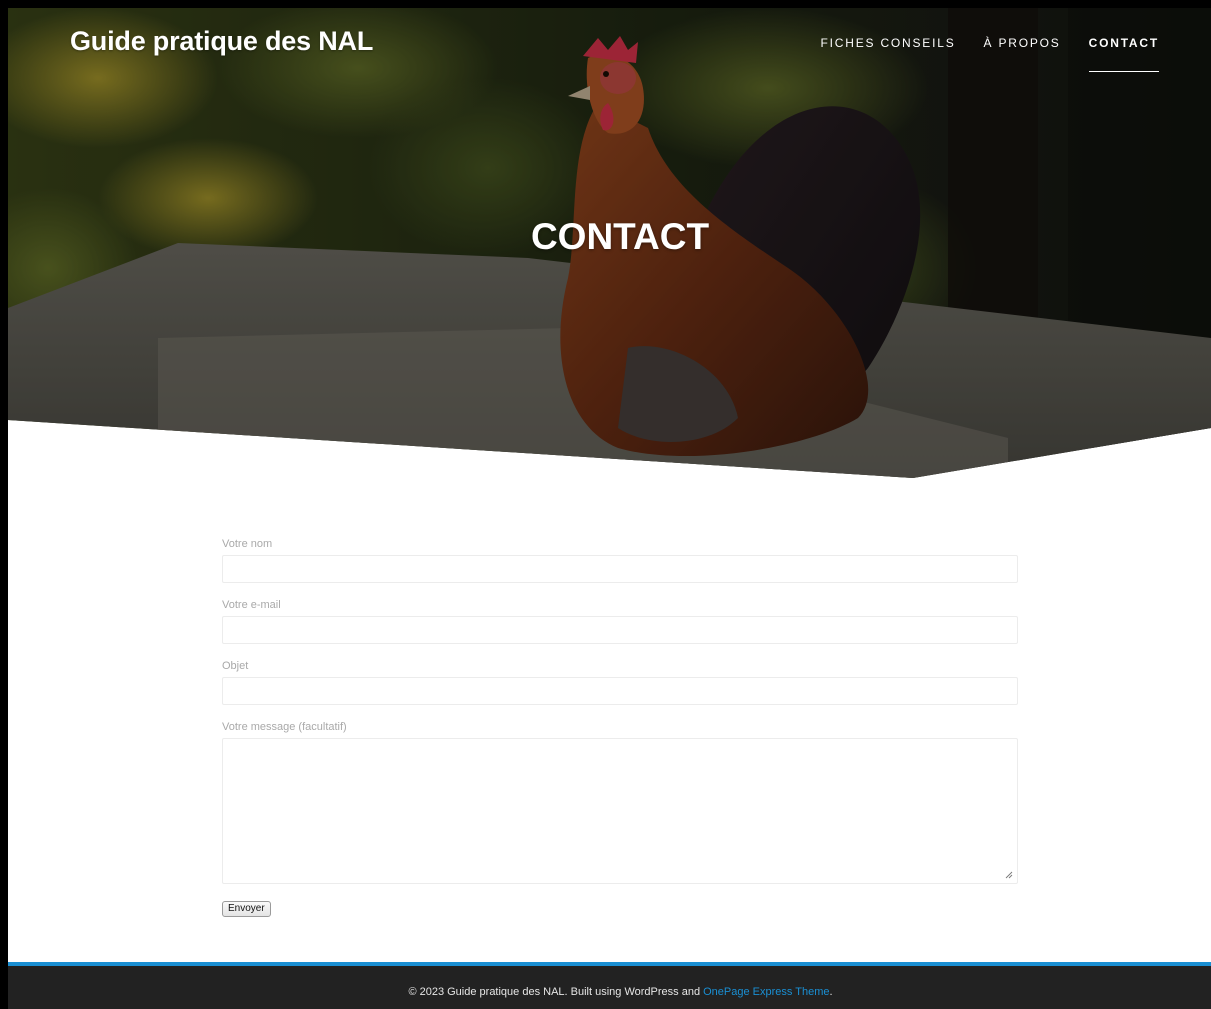  What do you see at coordinates (221, 41) in the screenshot?
I see `site-title: Guide pratique des NAL` at bounding box center [221, 41].